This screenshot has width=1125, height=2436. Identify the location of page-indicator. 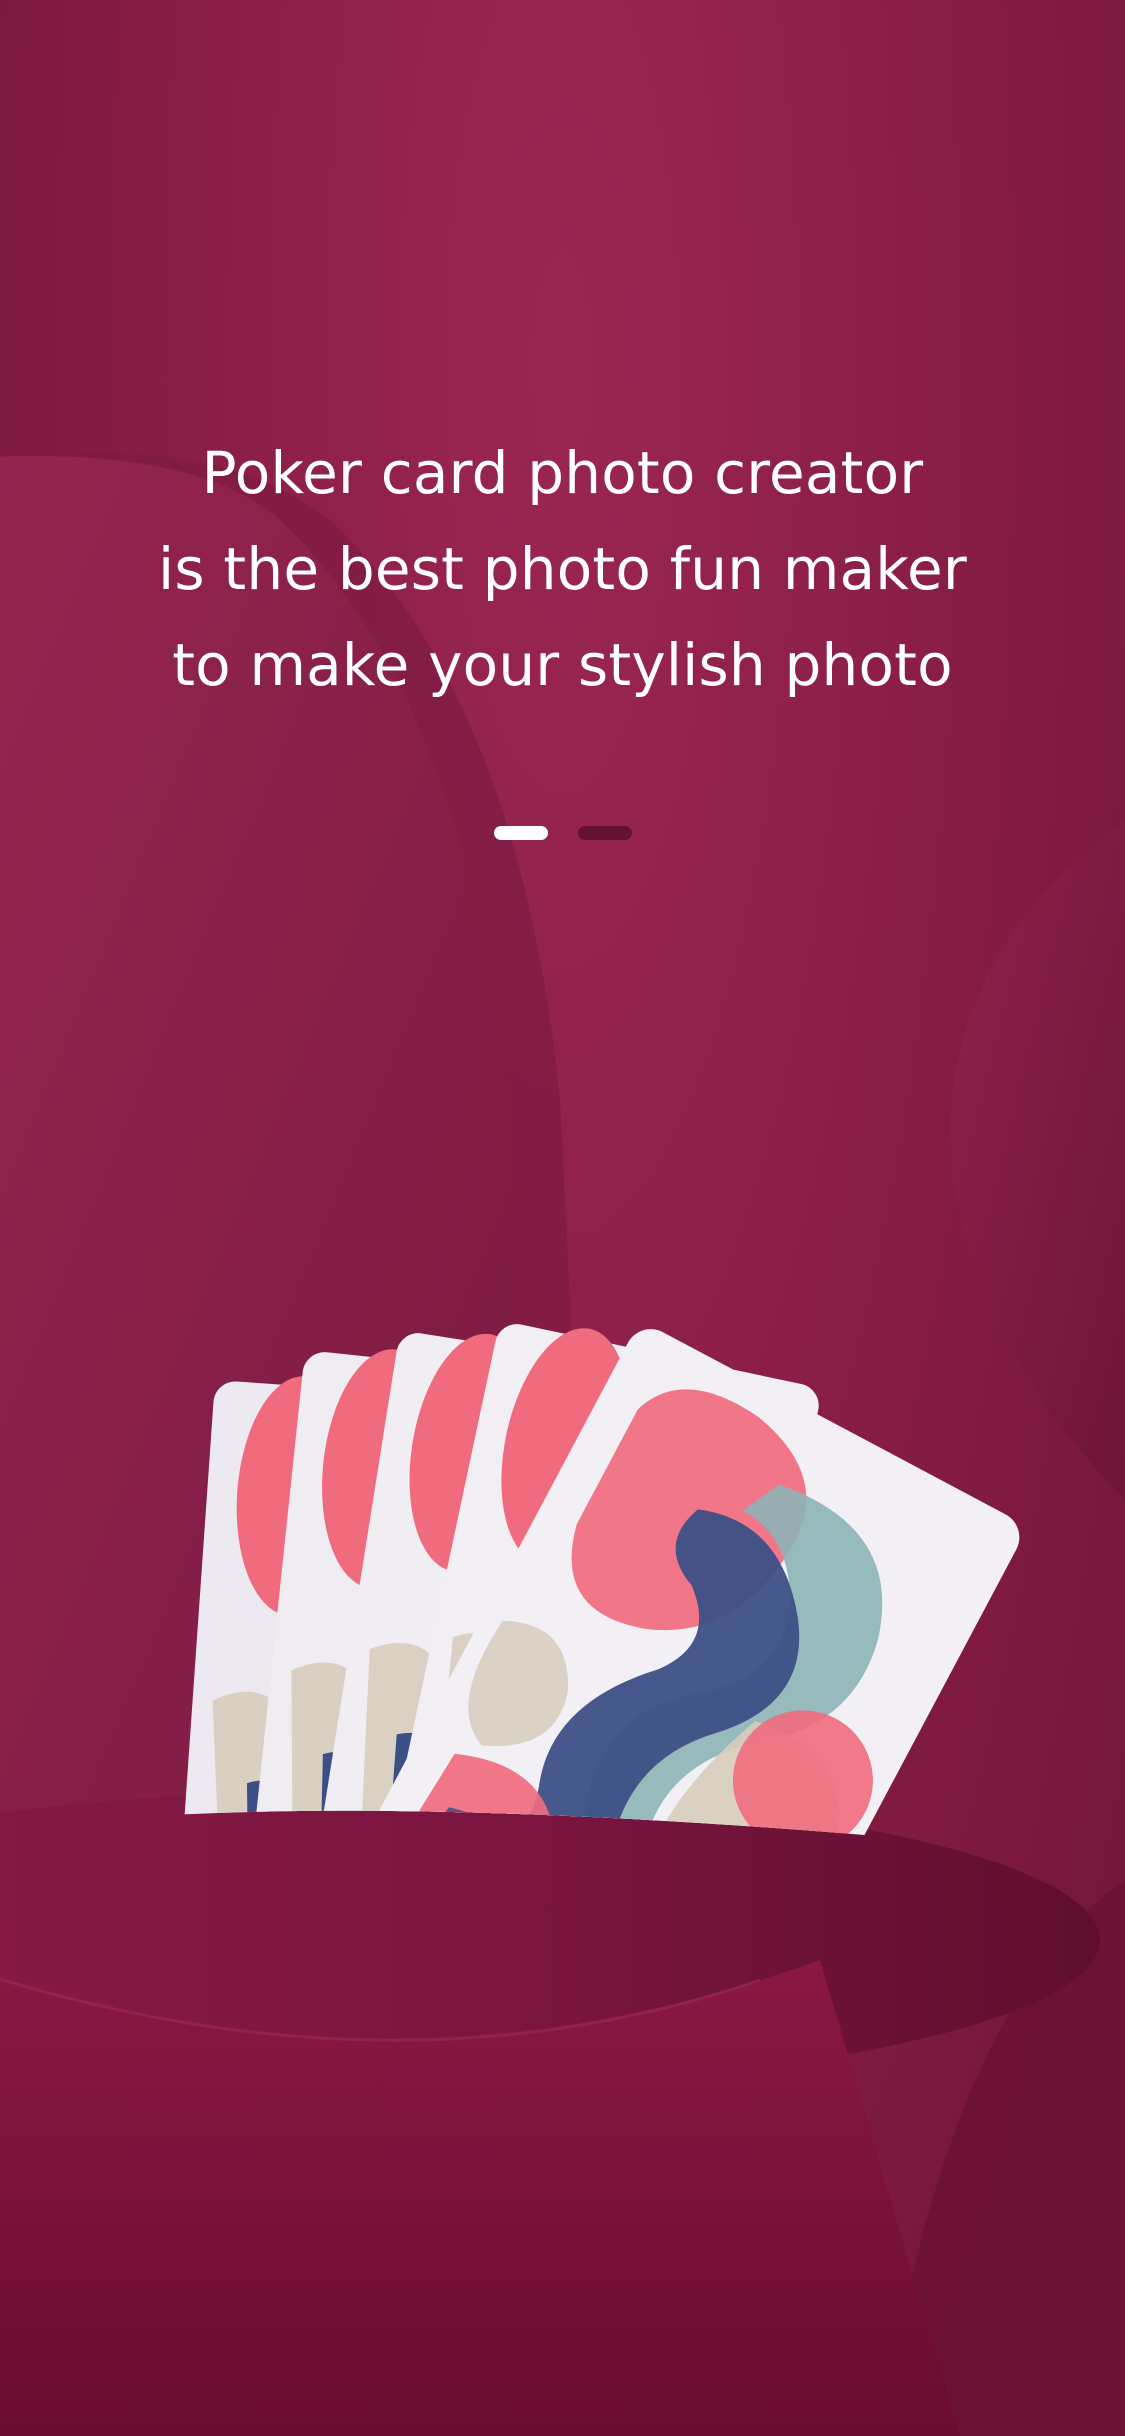
(562, 833).